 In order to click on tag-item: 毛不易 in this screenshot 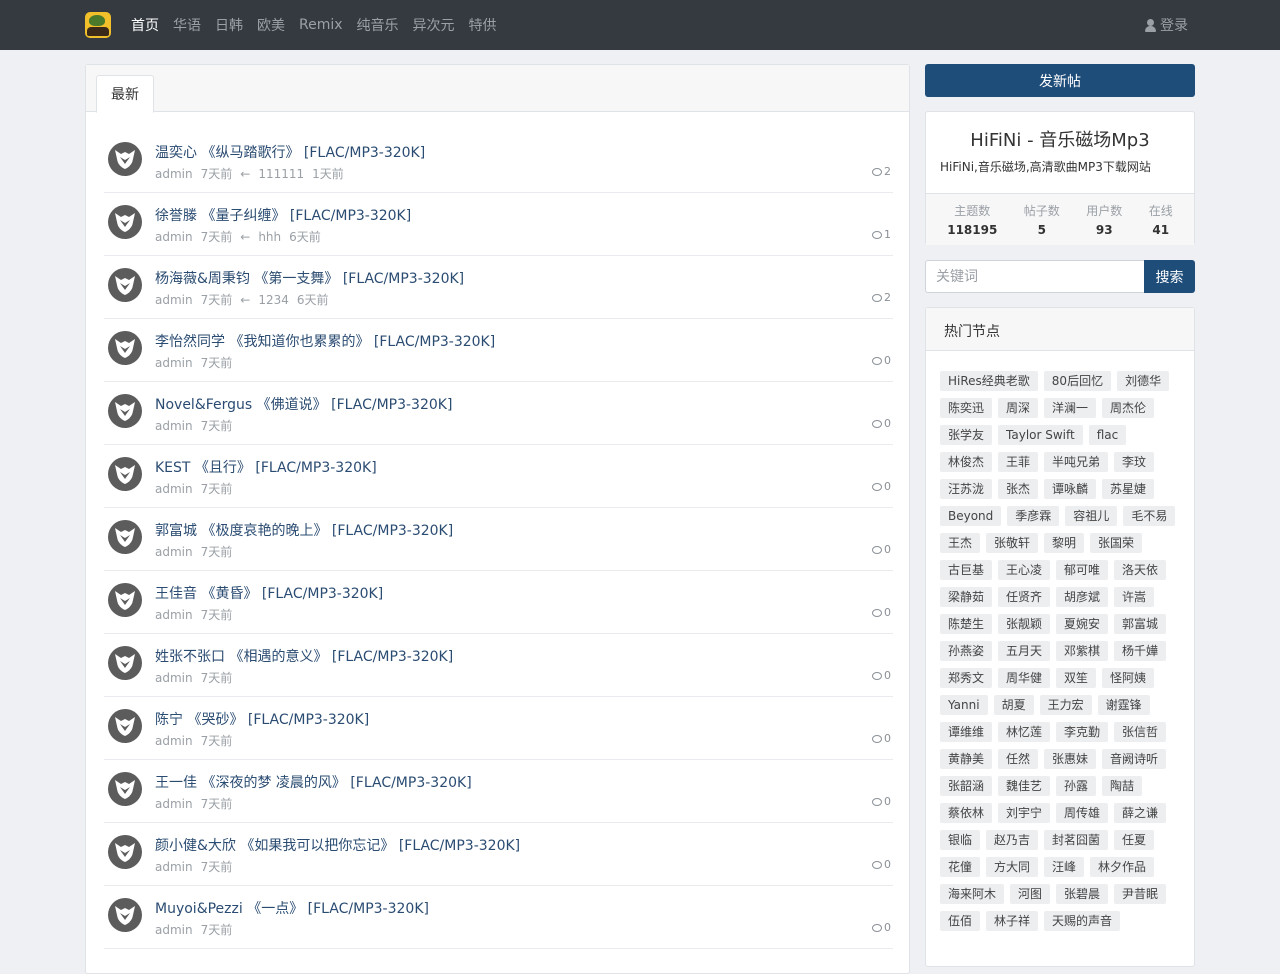, I will do `click(1149, 516)`.